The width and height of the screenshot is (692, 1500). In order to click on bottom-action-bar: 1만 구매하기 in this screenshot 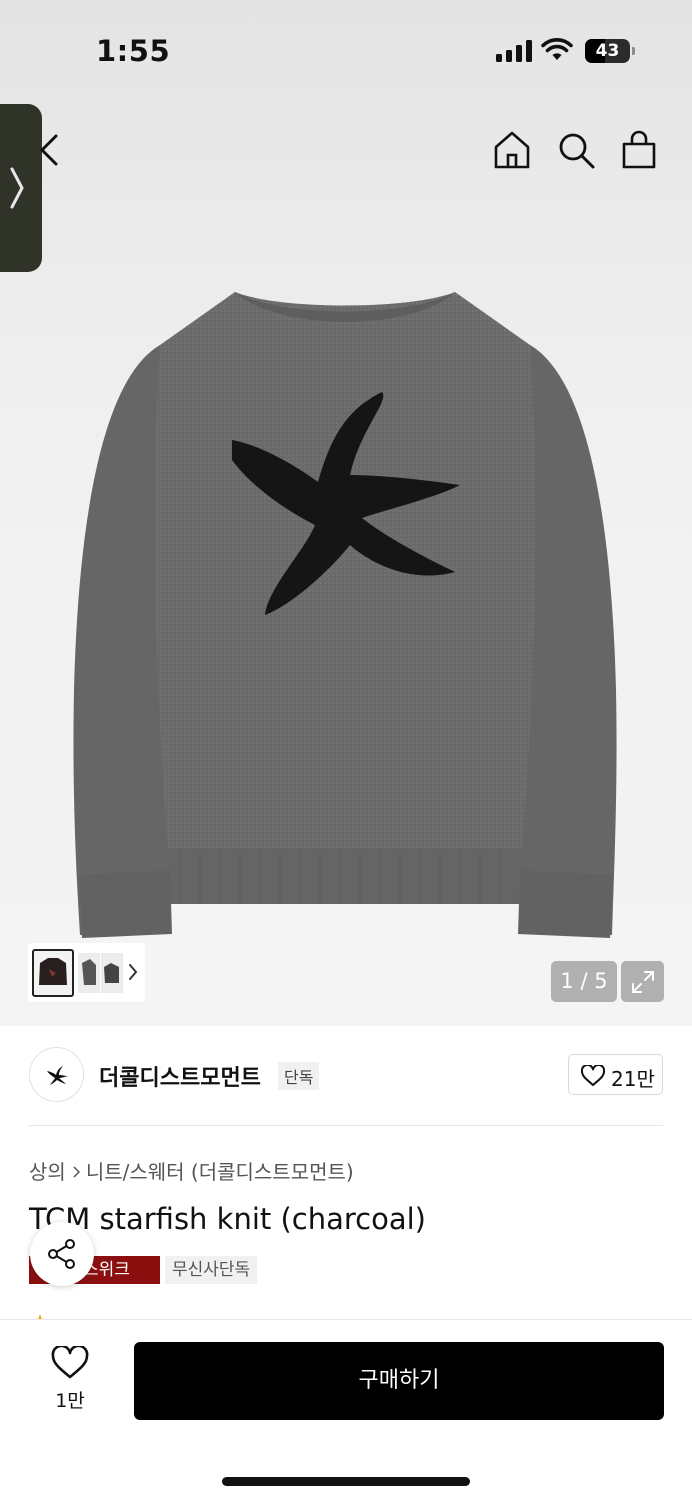, I will do `click(346, 1409)`.